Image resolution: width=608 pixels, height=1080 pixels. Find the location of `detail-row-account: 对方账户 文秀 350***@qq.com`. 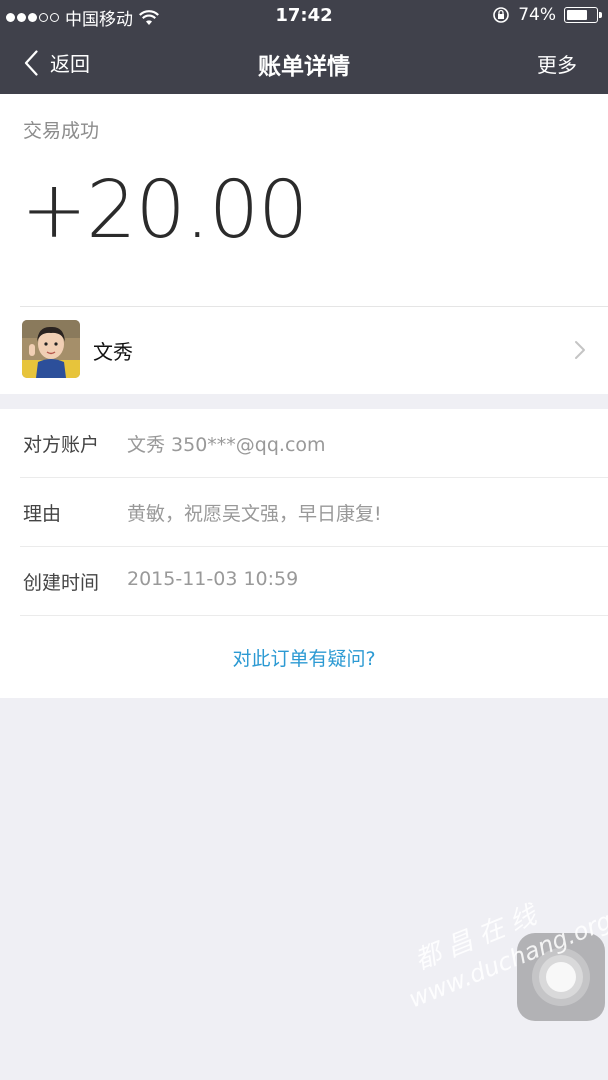

detail-row-account: 对方账户 文秀 350***@qq.com is located at coordinates (304, 443).